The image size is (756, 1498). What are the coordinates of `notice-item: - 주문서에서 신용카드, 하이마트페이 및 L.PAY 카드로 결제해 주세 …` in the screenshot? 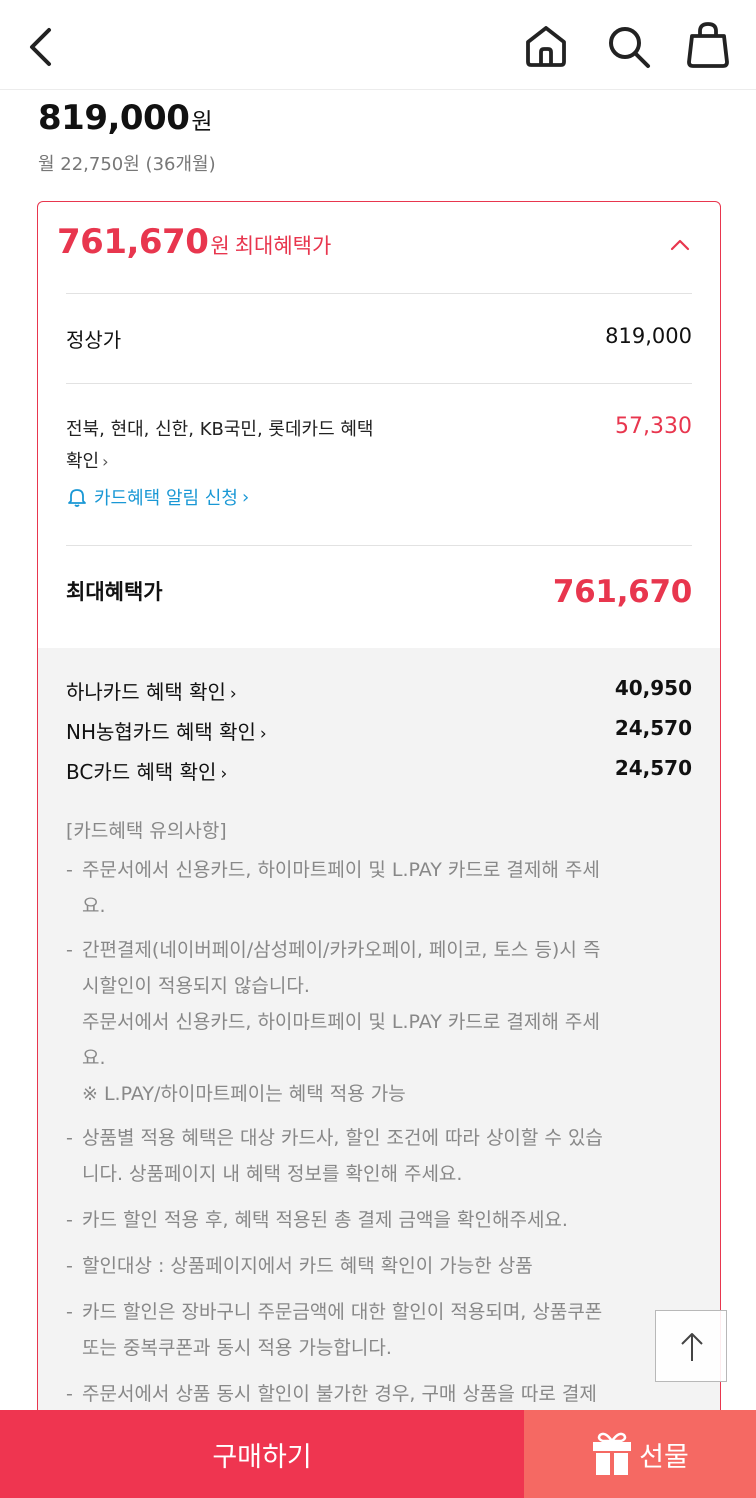 It's located at (366, 888).